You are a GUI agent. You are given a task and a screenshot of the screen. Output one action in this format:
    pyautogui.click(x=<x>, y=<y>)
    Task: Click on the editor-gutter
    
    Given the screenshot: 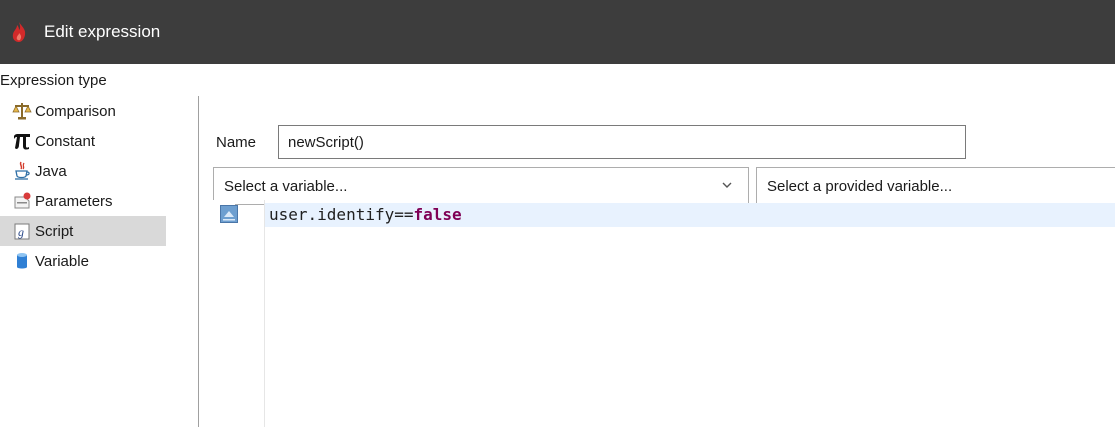 What is the action you would take?
    pyautogui.click(x=224, y=313)
    